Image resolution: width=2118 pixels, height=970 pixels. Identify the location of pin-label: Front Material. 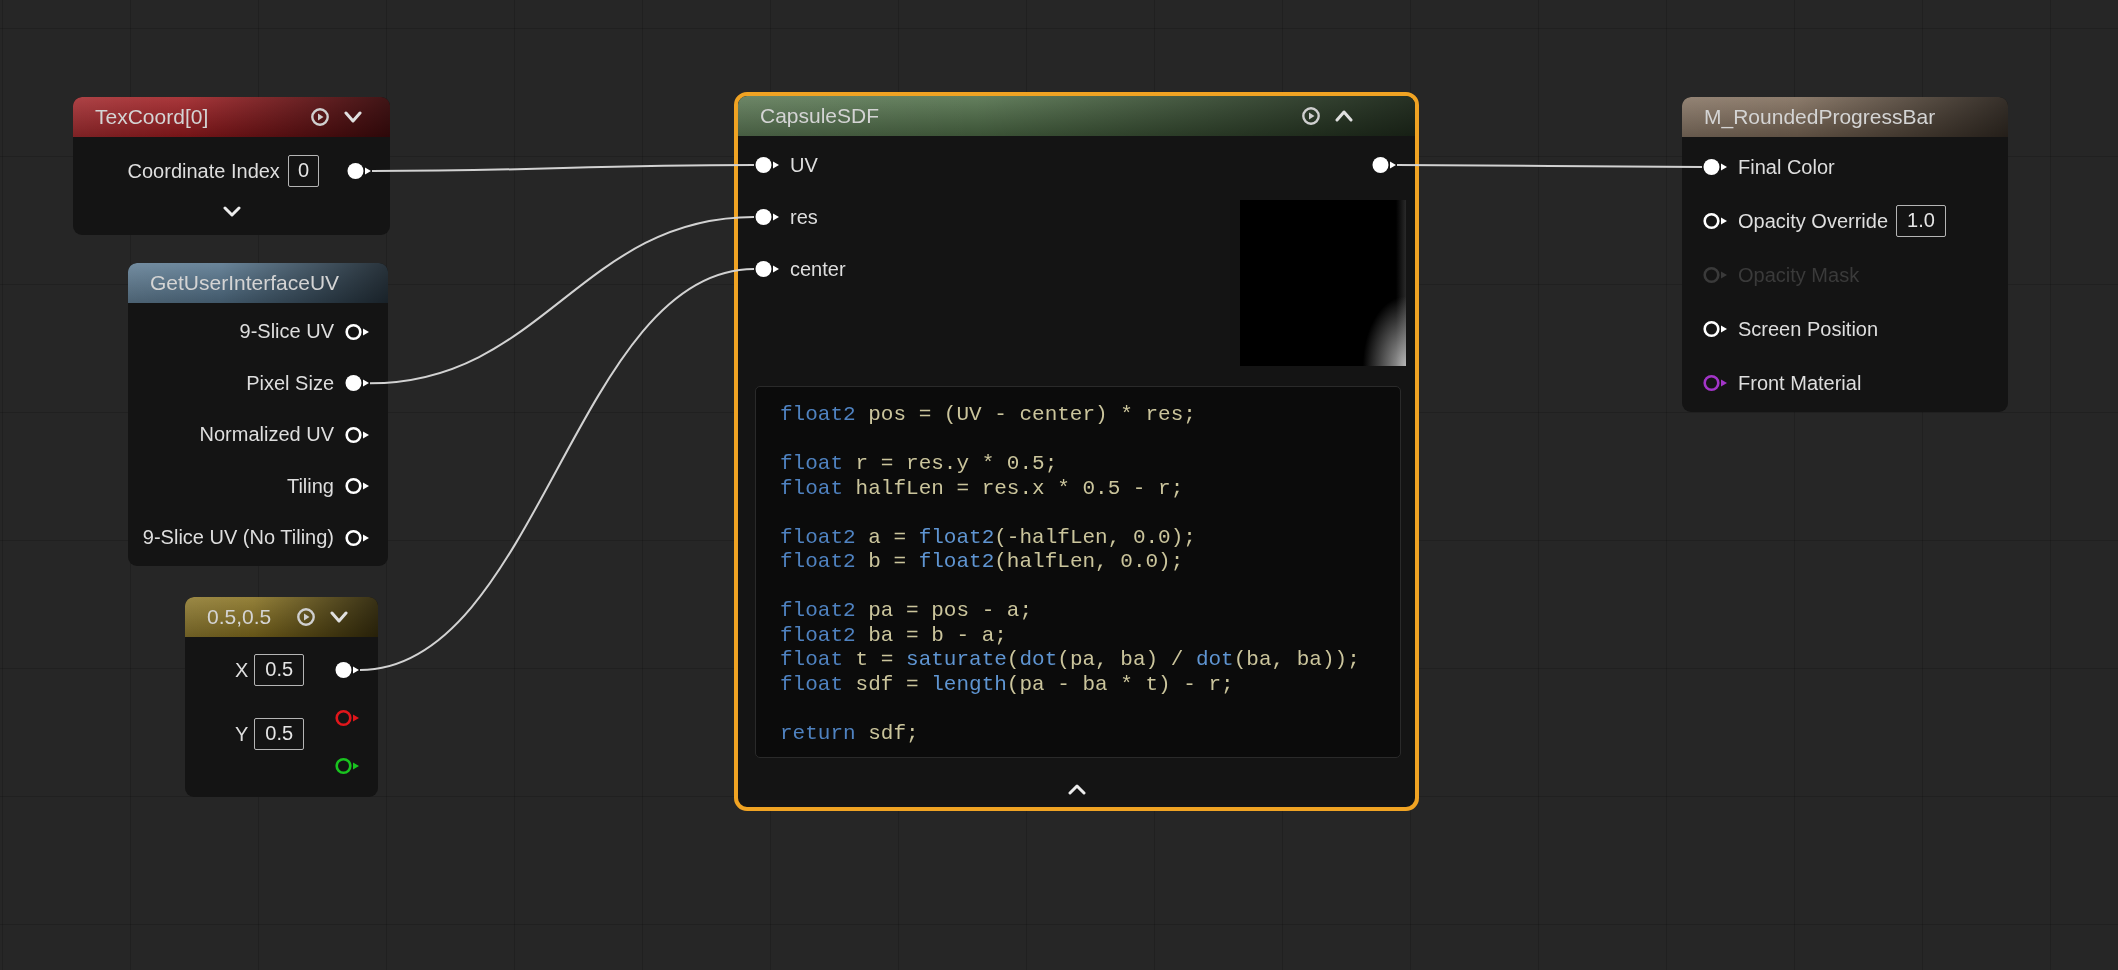
(1800, 383).